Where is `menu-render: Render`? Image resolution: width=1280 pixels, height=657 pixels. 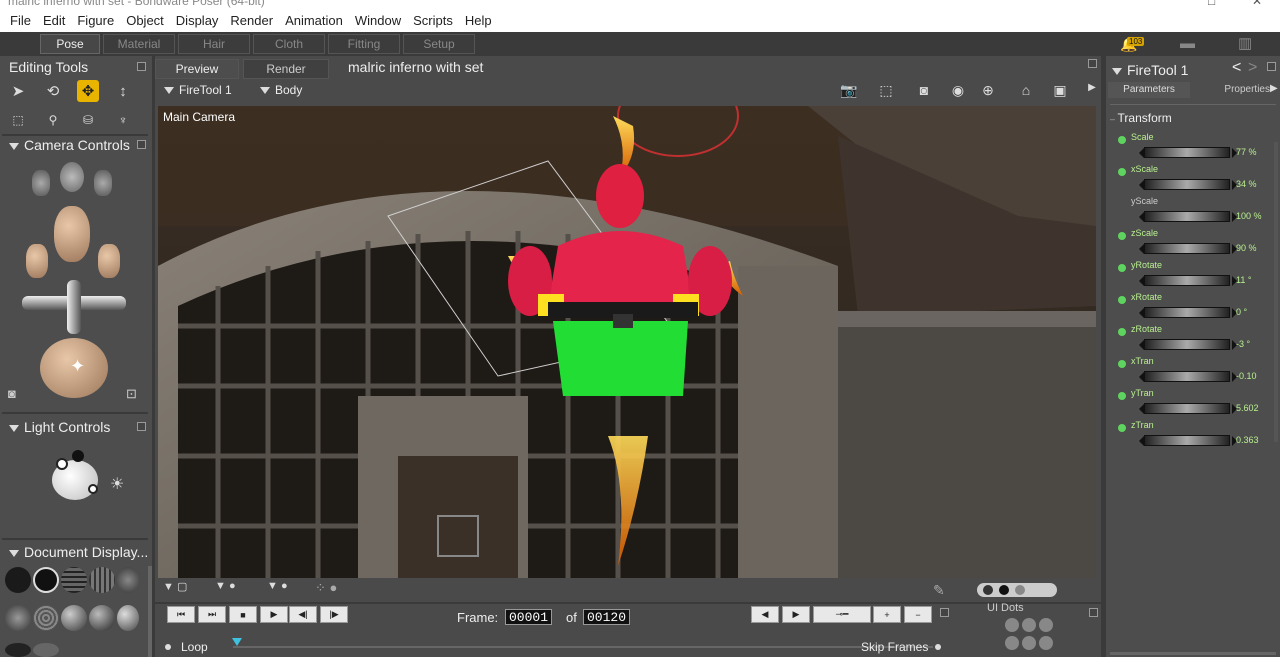
menu-render: Render is located at coordinates (251, 20).